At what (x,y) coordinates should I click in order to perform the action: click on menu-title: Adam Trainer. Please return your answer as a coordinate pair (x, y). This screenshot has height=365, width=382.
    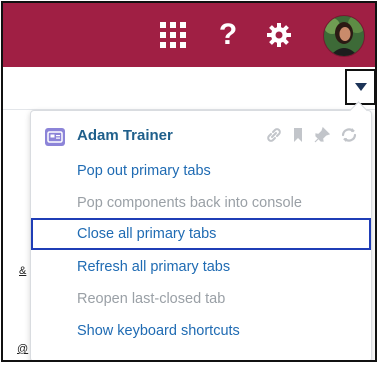
    Looking at the image, I should click on (125, 135).